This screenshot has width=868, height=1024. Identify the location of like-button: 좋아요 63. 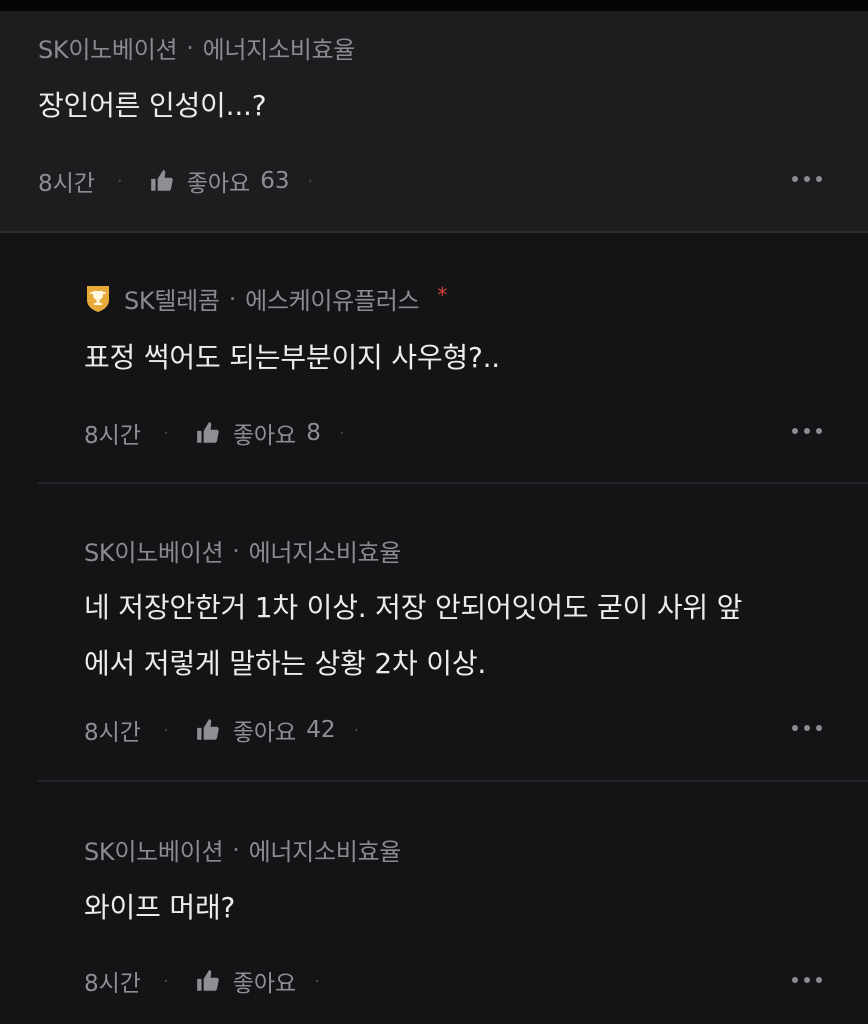
(219, 181).